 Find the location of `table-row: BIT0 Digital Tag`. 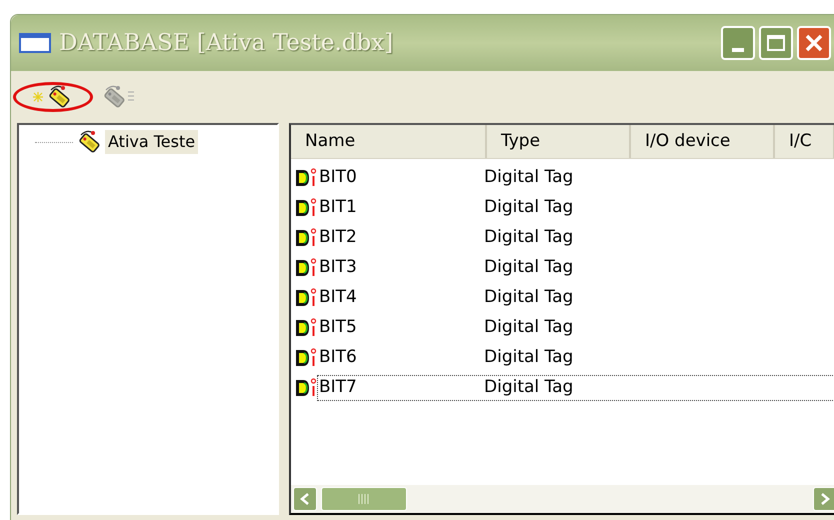

table-row: BIT0 Digital Tag is located at coordinates (575, 178).